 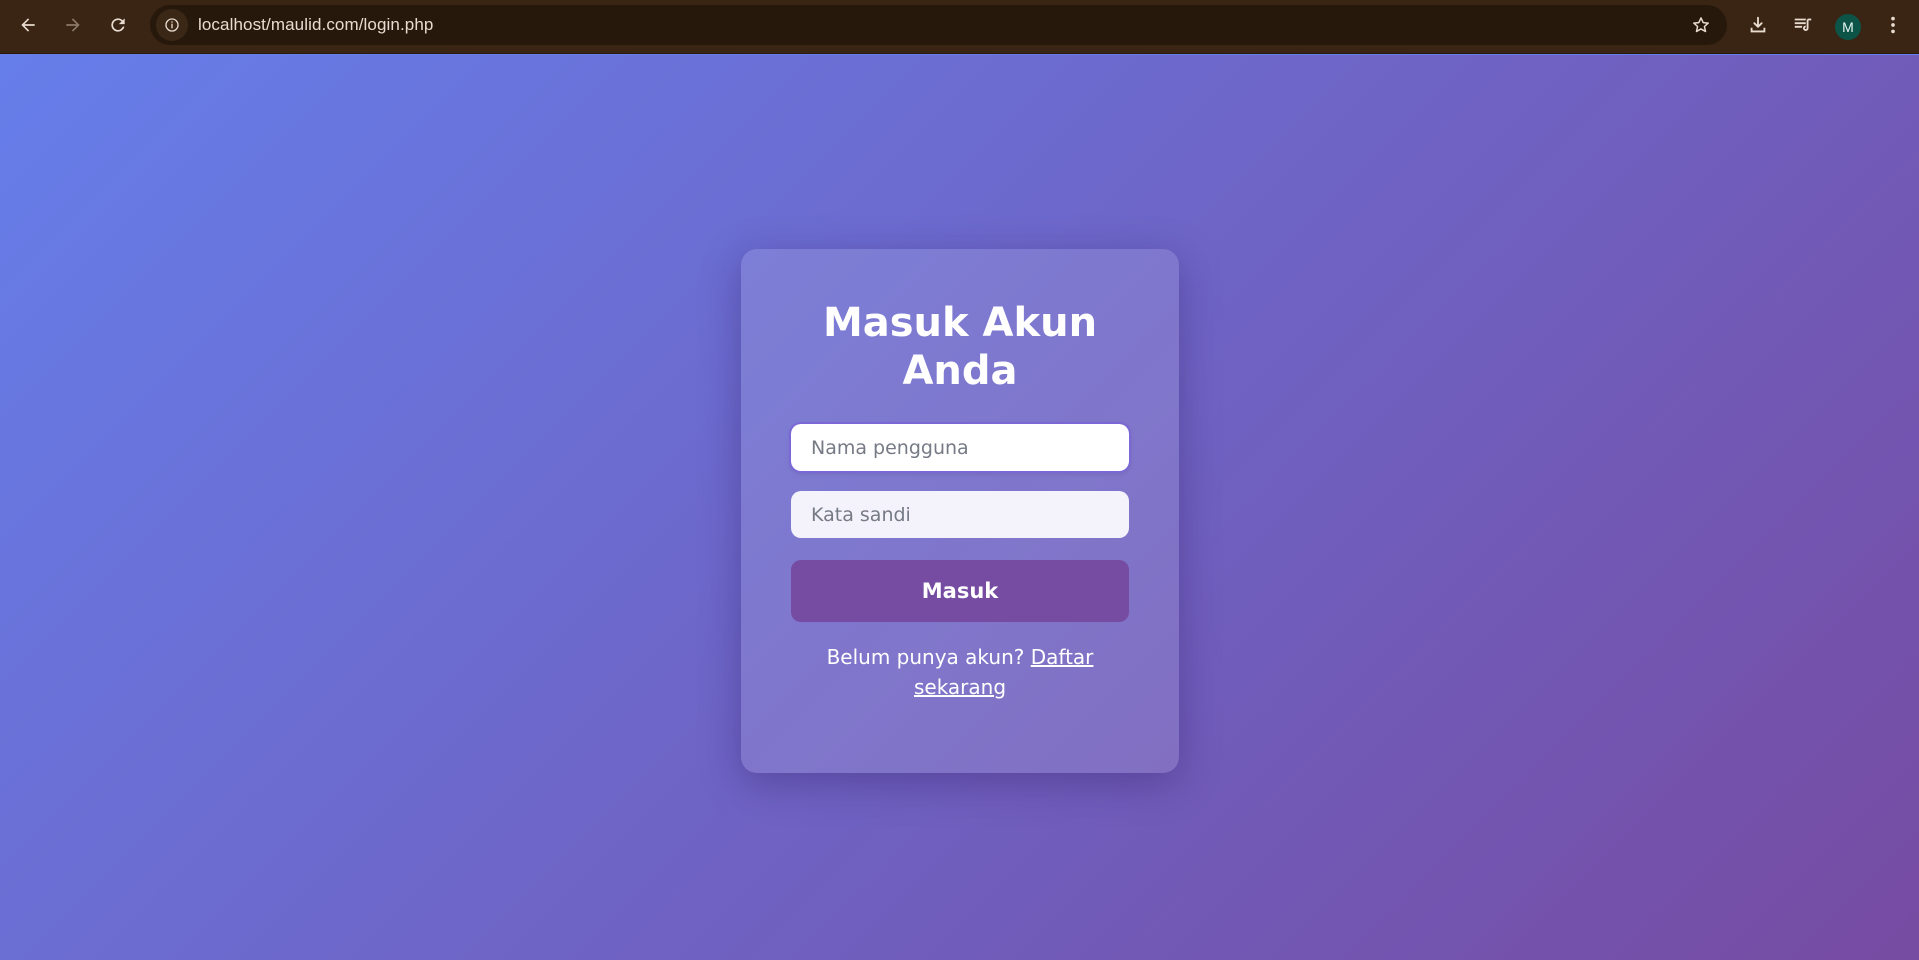 I want to click on back-button, so click(x=28, y=27).